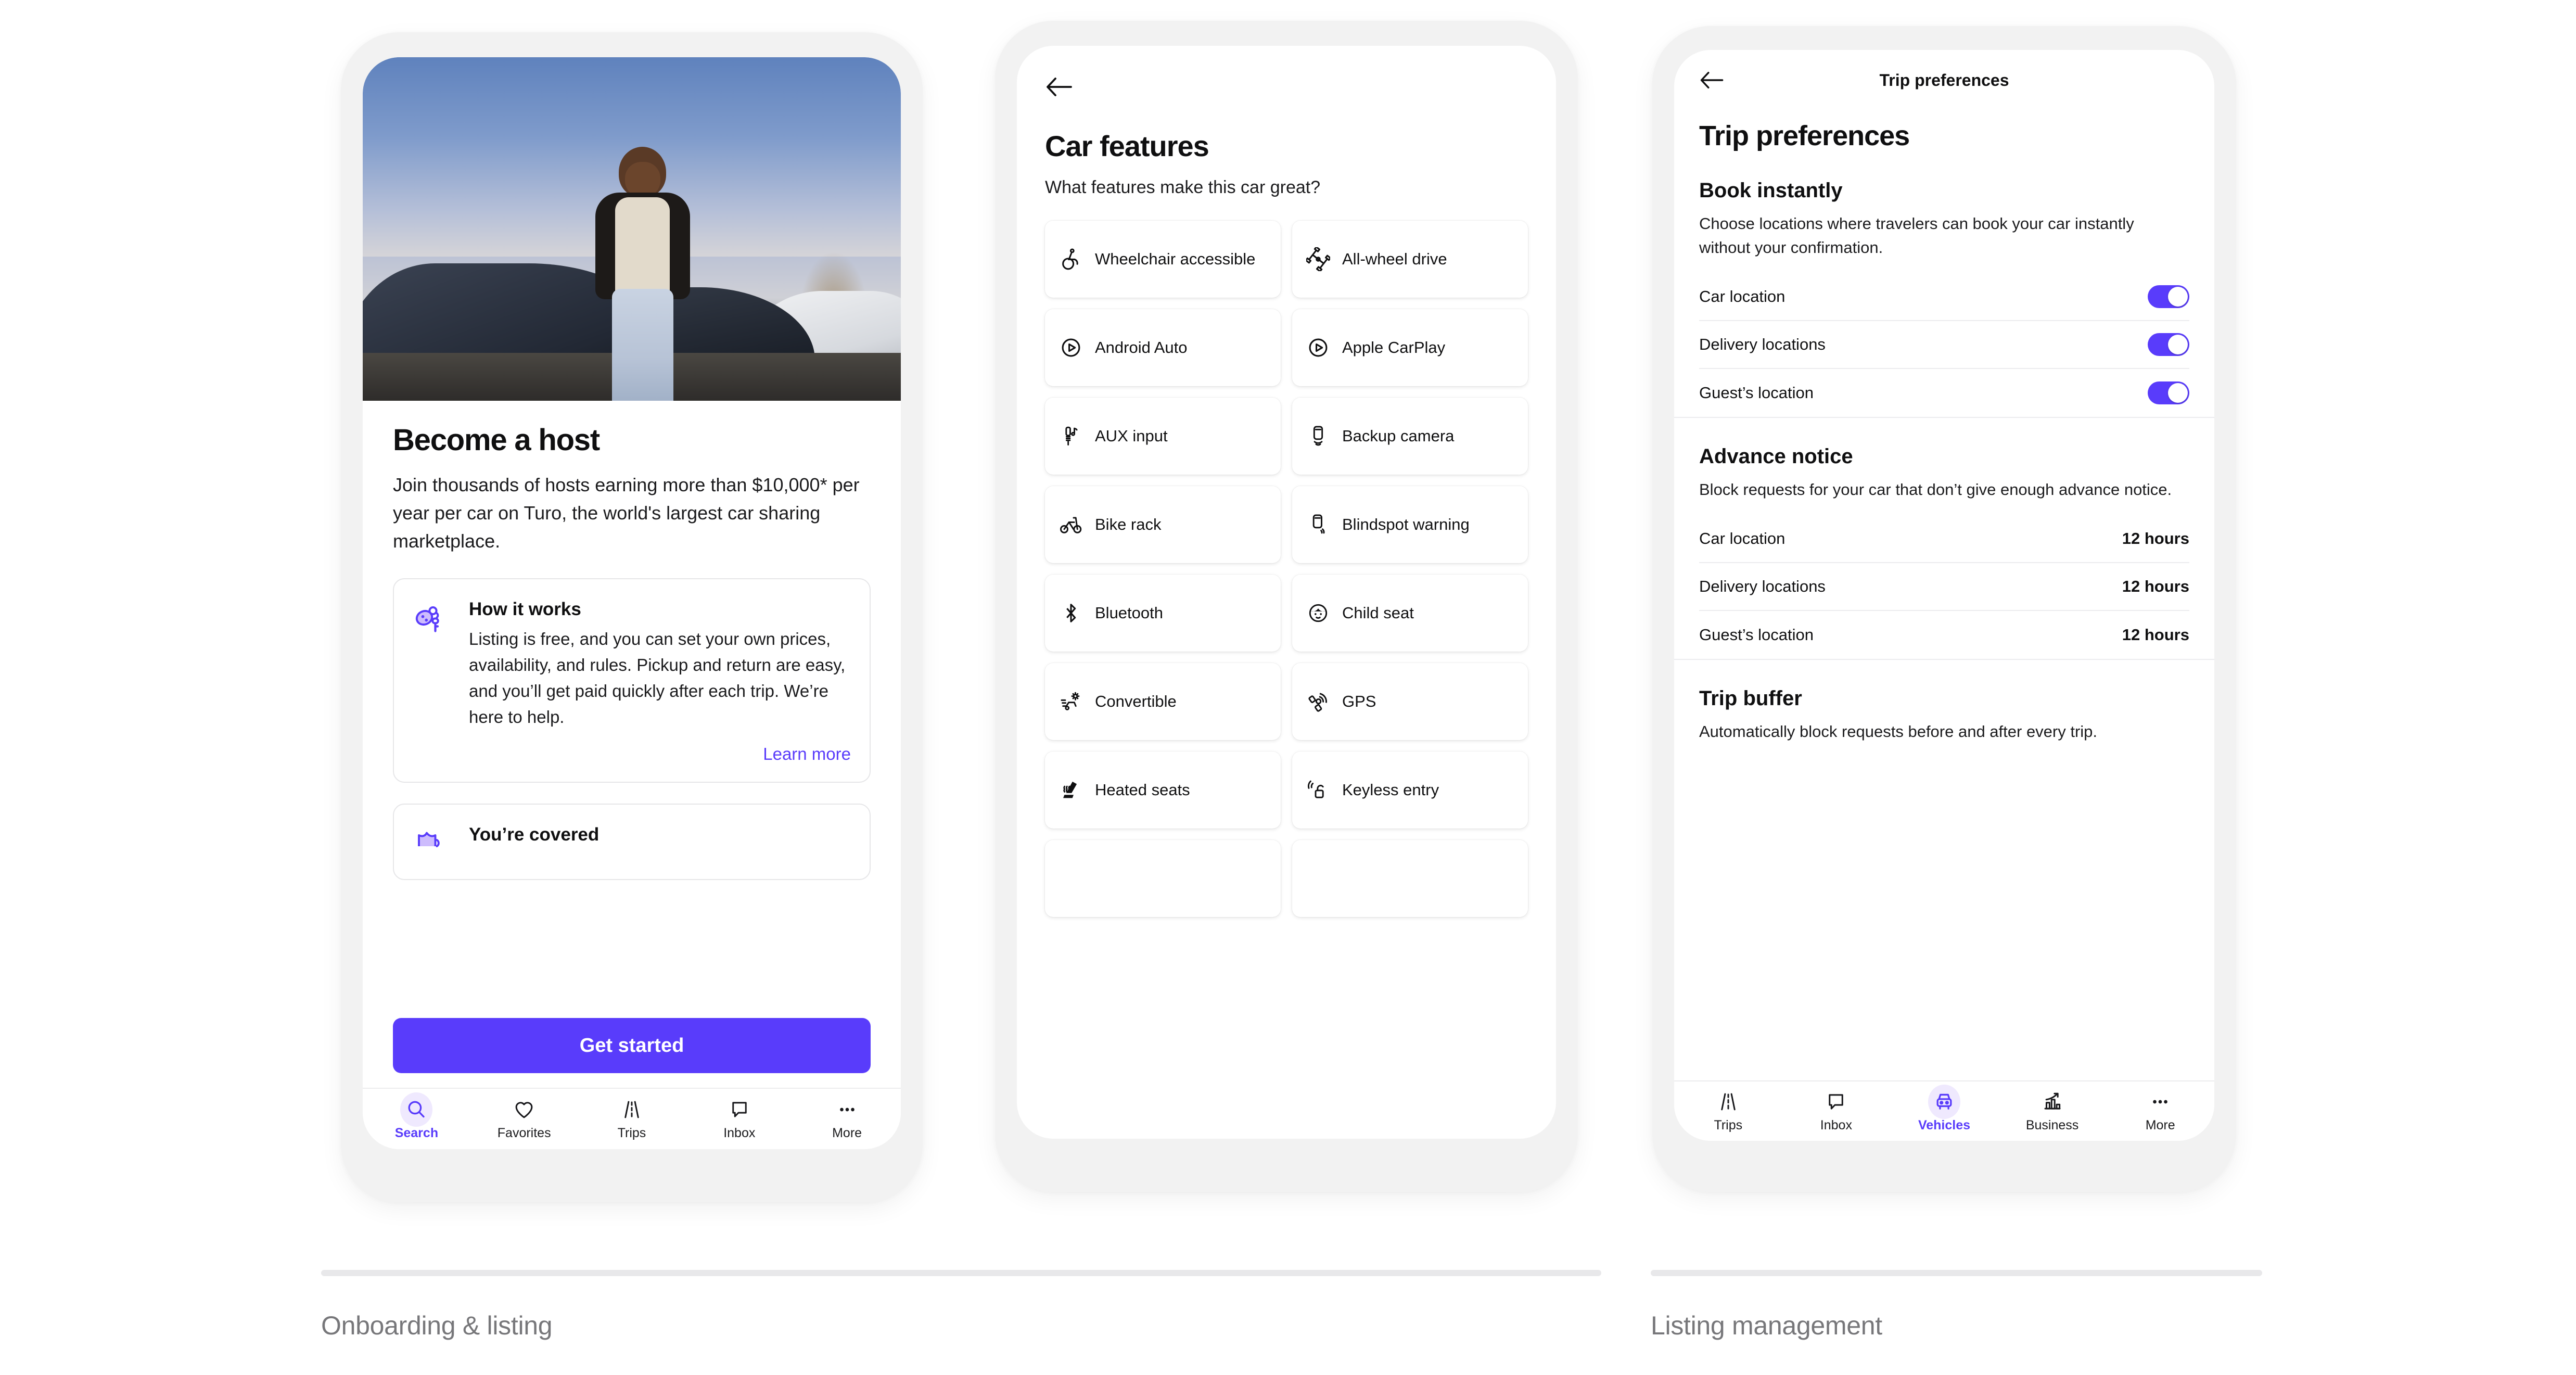  What do you see at coordinates (416, 1109) in the screenshot?
I see `search-icon` at bounding box center [416, 1109].